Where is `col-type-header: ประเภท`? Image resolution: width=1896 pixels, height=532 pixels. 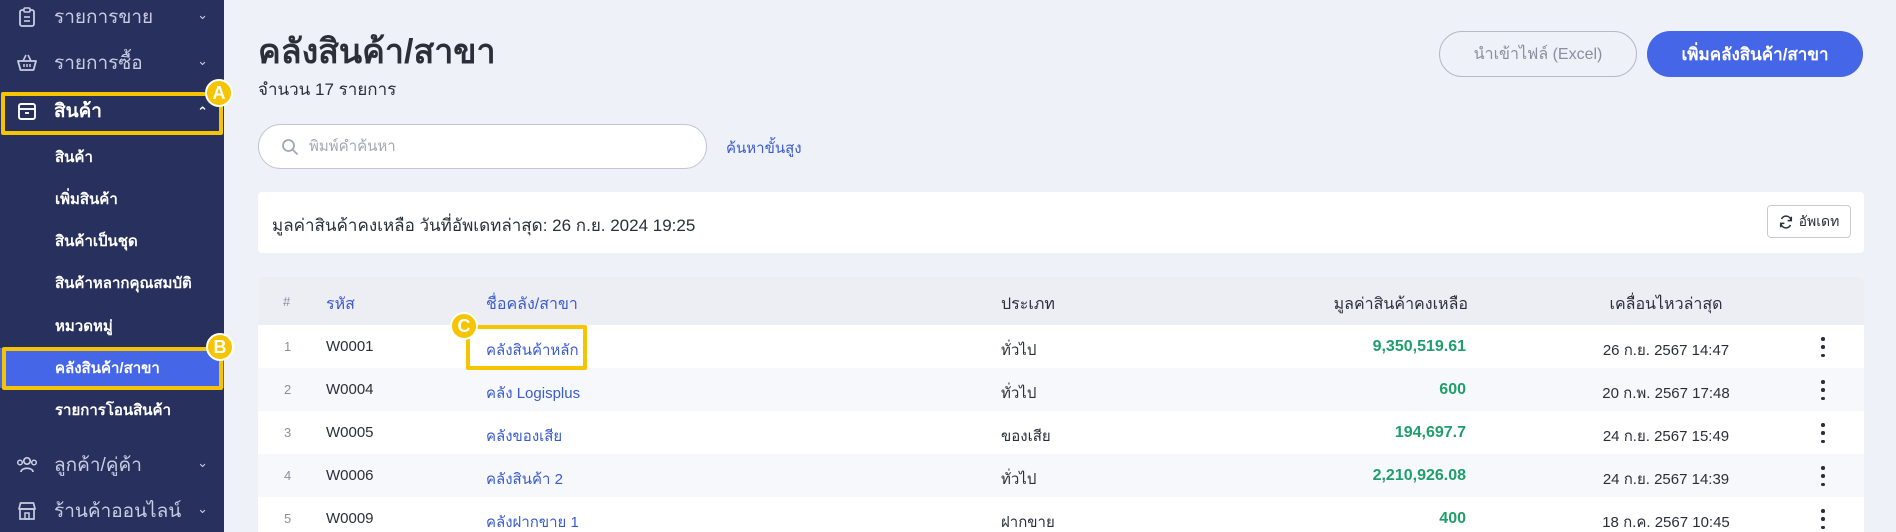
col-type-header: ประเภท is located at coordinates (1028, 304).